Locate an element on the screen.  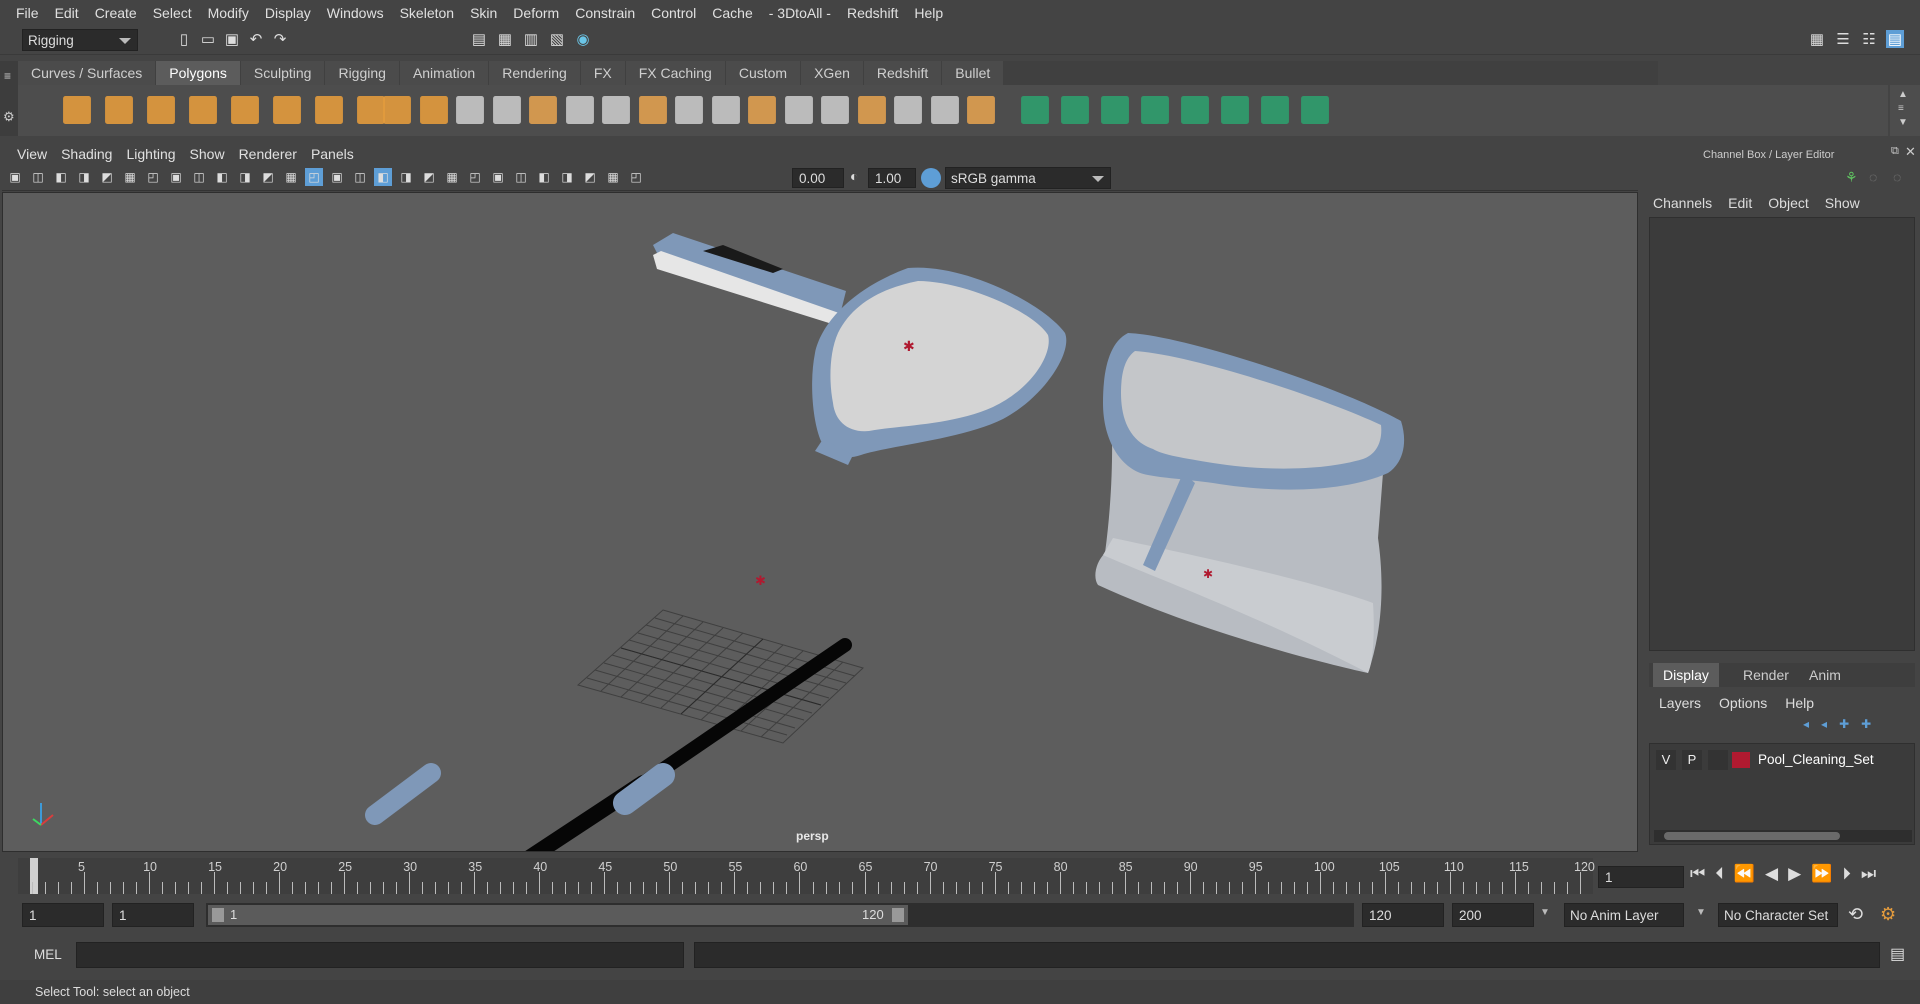
new-layer-icon: ✚ is located at coordinates (1844, 724).